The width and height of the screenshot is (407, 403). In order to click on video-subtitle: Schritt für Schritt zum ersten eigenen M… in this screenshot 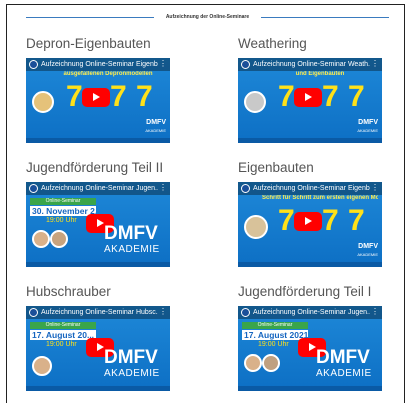, I will do `click(320, 198)`.